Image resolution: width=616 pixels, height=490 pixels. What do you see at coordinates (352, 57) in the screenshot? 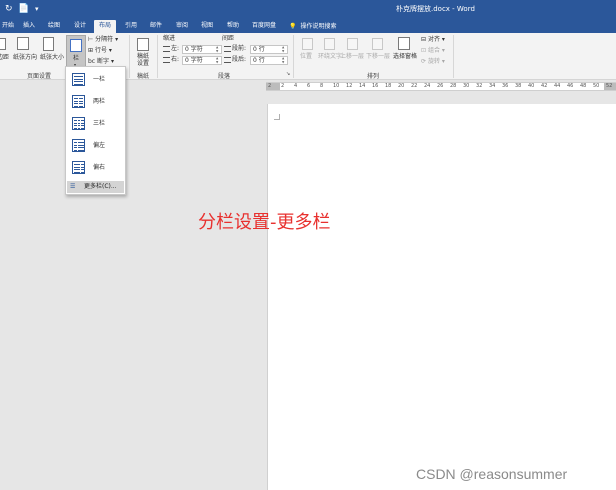
I see `bring-forward-label: 上移一层` at bounding box center [352, 57].